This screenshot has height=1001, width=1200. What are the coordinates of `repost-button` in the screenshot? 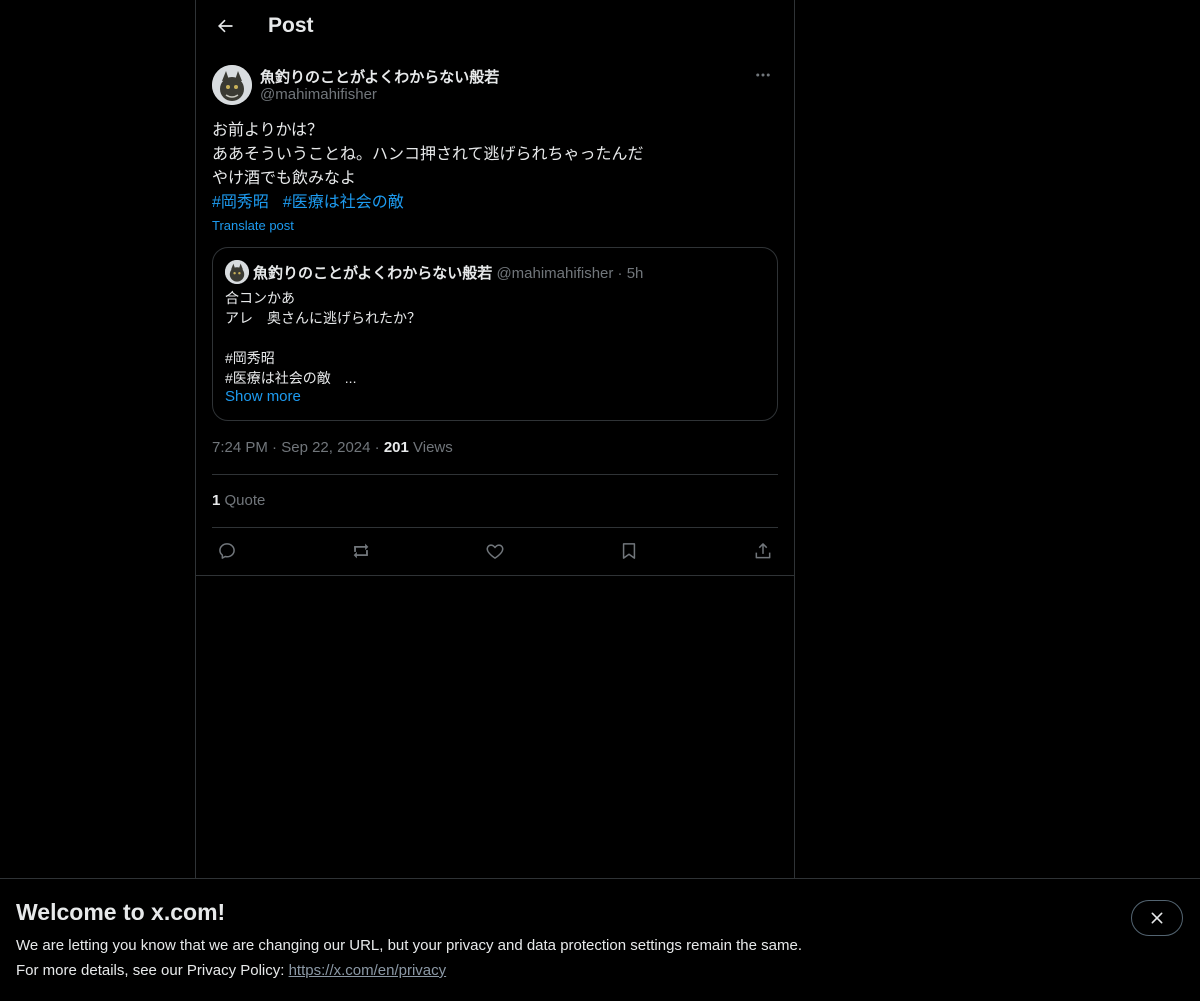 It's located at (361, 551).